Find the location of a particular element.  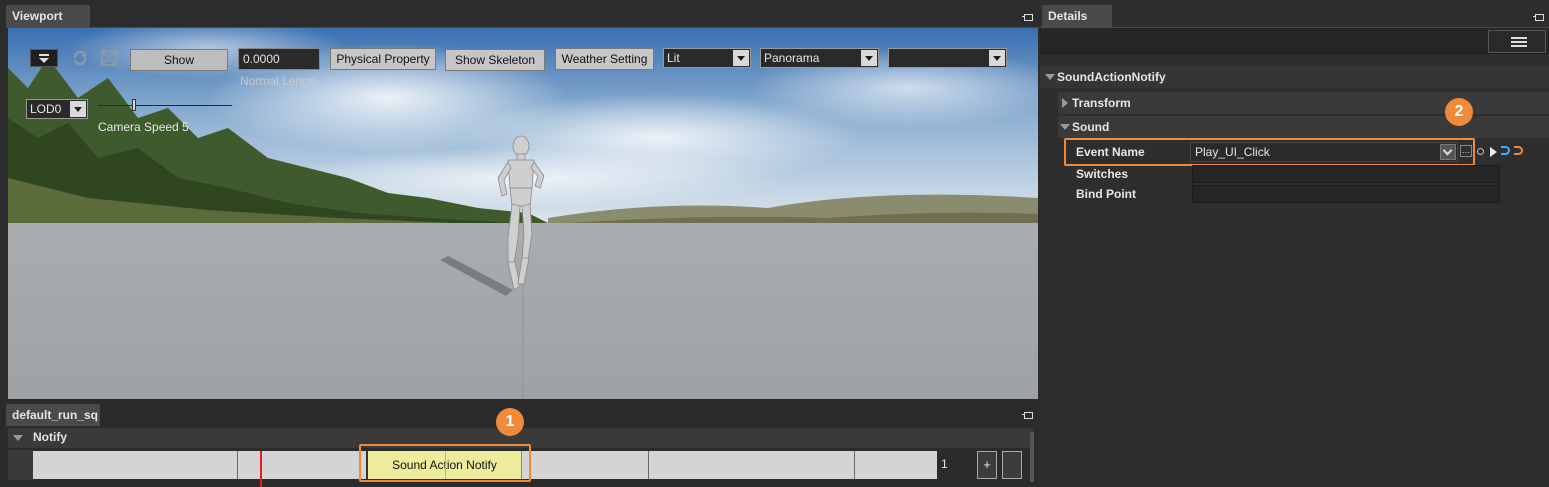

physical-property-button: Physical Property is located at coordinates (383, 59).